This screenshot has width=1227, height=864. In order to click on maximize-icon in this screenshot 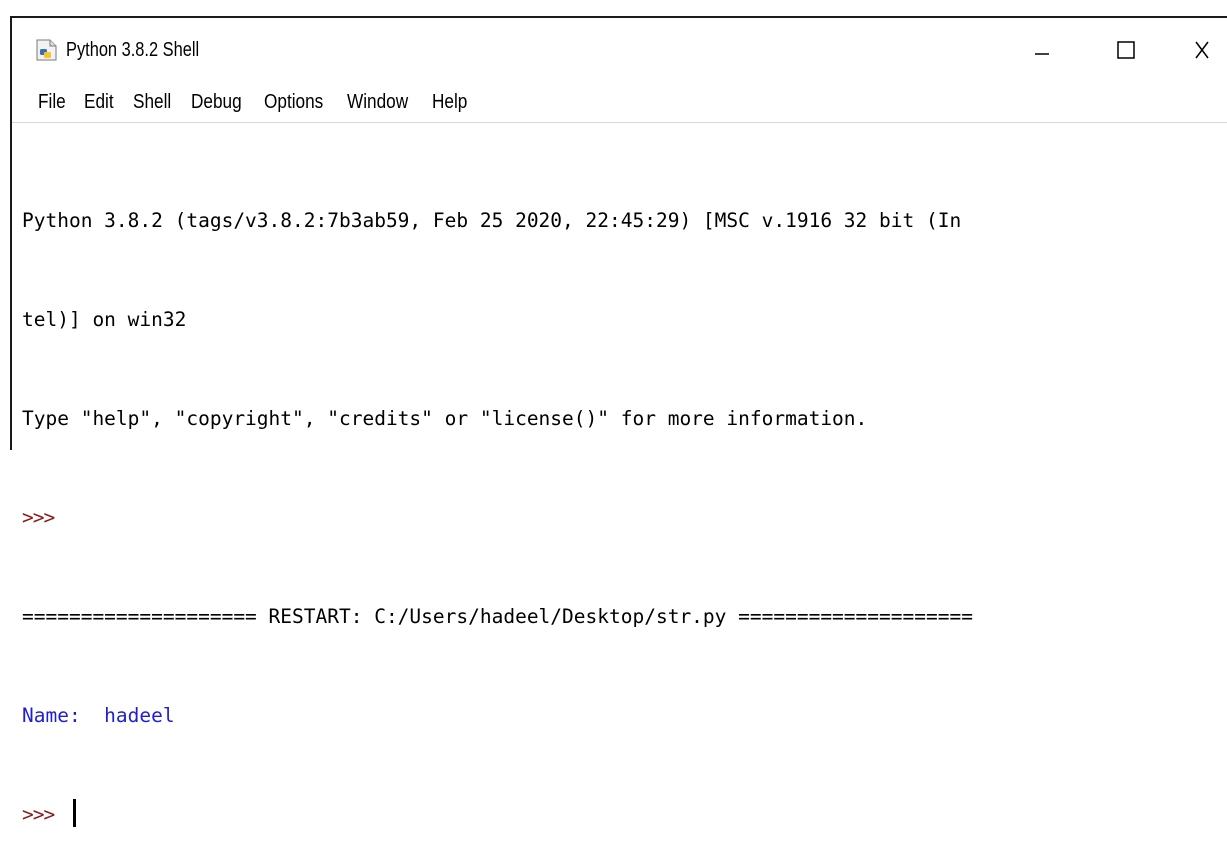, I will do `click(1126, 50)`.